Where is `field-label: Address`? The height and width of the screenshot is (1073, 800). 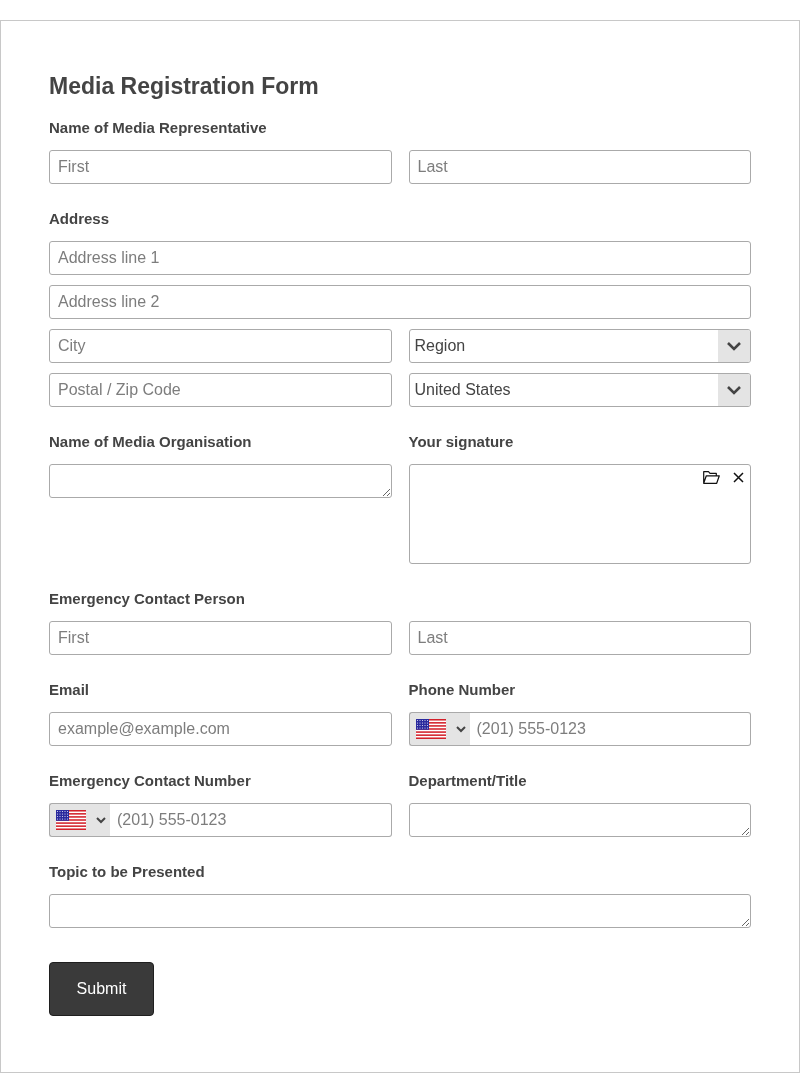 field-label: Address is located at coordinates (80, 219).